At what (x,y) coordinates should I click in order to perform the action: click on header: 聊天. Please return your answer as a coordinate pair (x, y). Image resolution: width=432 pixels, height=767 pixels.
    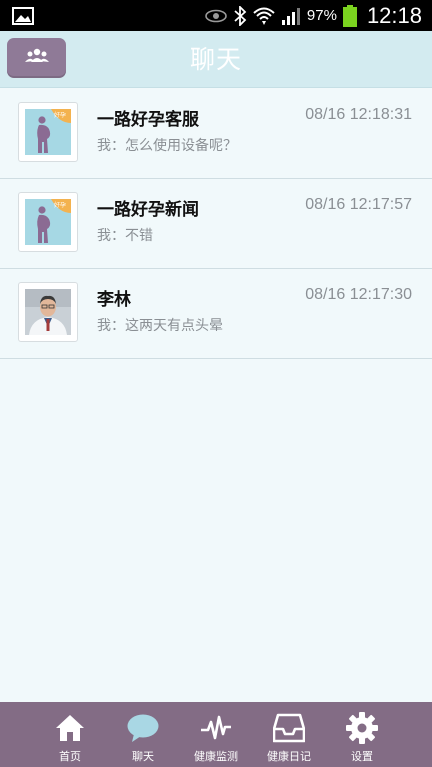
    Looking at the image, I should click on (216, 59).